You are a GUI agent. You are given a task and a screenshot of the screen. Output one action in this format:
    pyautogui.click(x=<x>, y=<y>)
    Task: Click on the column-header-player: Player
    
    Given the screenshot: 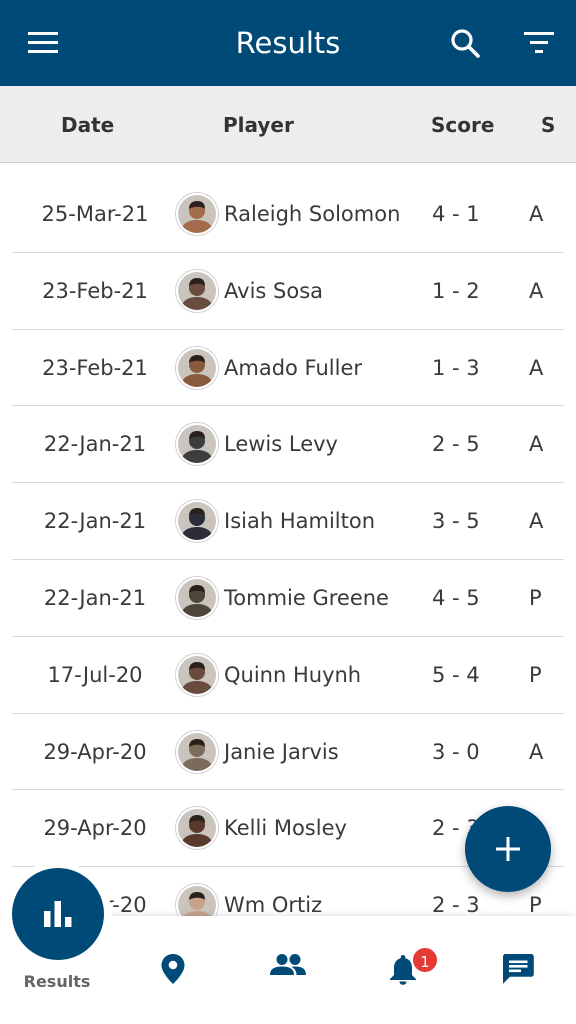 What is the action you would take?
    pyautogui.click(x=258, y=124)
    